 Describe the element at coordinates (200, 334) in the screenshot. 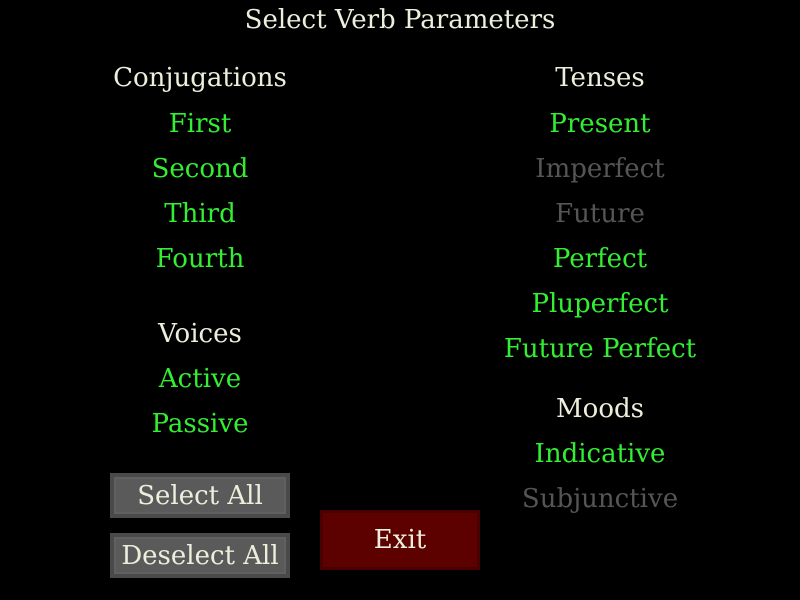

I see `voices-heading: Voices` at that location.